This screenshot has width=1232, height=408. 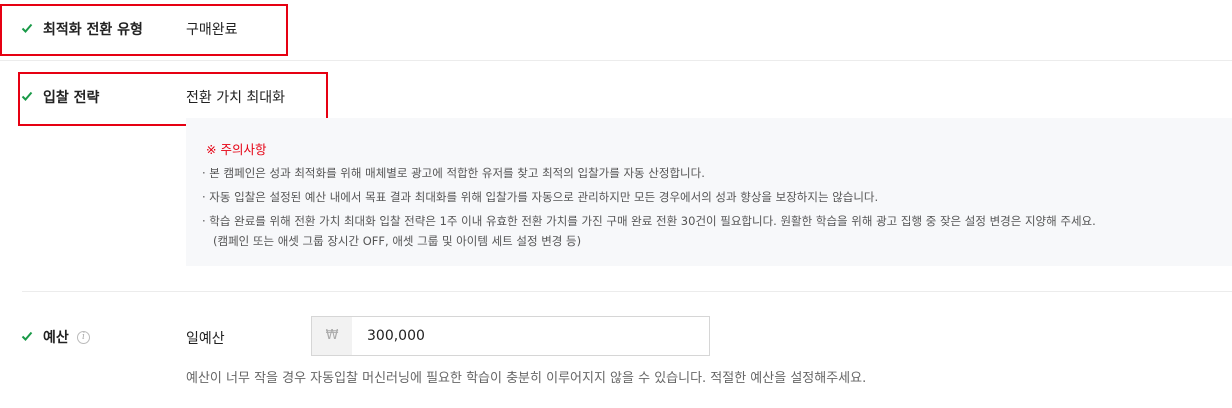 I want to click on budget-amount-field: ₩ 300,000, so click(x=510, y=336).